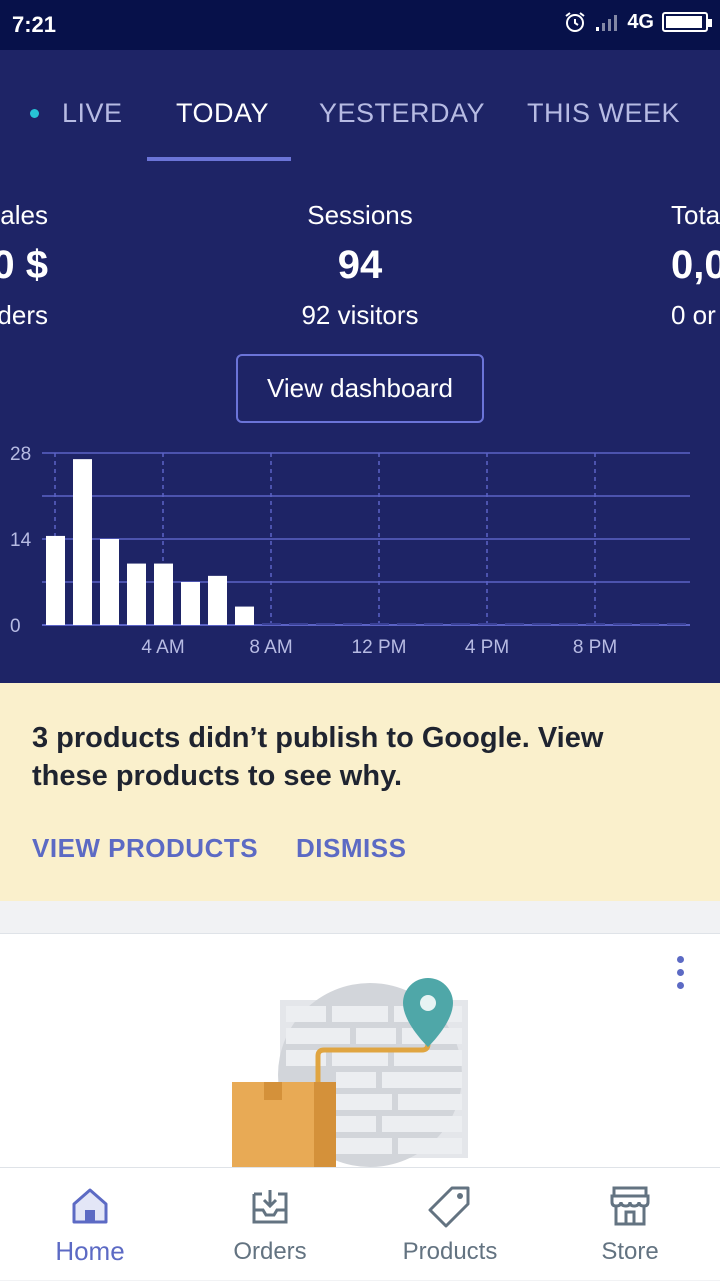  Describe the element at coordinates (350, 1073) in the screenshot. I see `shipping-illustration` at that location.